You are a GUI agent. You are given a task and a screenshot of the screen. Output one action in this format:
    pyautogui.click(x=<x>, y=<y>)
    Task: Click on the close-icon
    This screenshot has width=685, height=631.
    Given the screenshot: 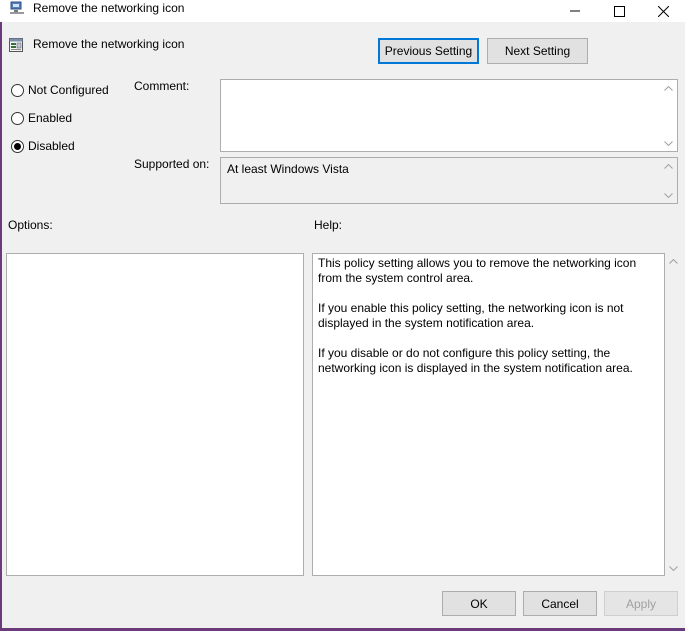 What is the action you would take?
    pyautogui.click(x=662, y=11)
    